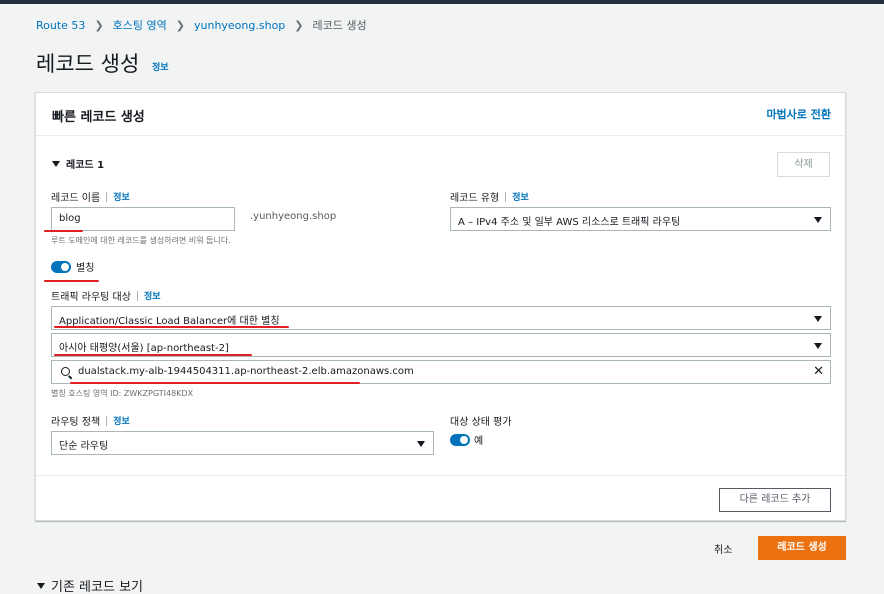  I want to click on record-type-info-link: 정보, so click(520, 196).